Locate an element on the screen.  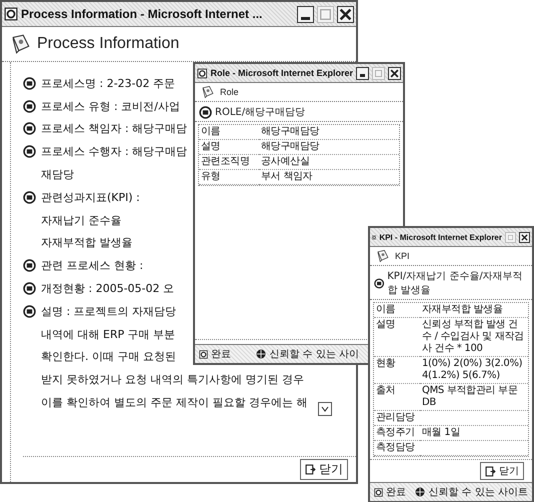
info-line: 이를 확인하여 별도의 주문 제작이 필요할 경우에는 해 is located at coordinates (174, 402).